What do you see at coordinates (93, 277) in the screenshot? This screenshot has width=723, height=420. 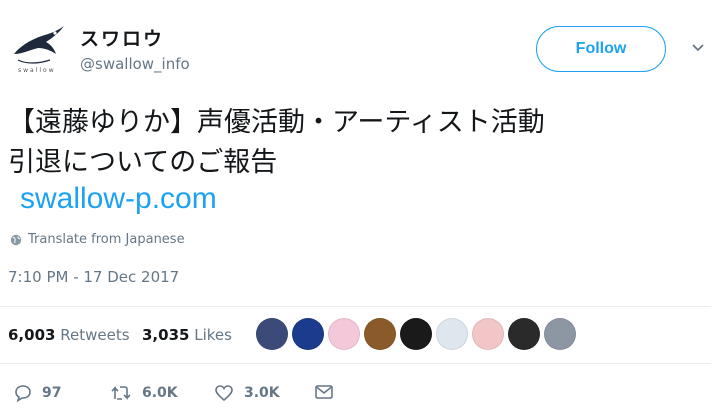 I see `tweet-timestamp: 7:10 PM - 17 Dec 2017` at bounding box center [93, 277].